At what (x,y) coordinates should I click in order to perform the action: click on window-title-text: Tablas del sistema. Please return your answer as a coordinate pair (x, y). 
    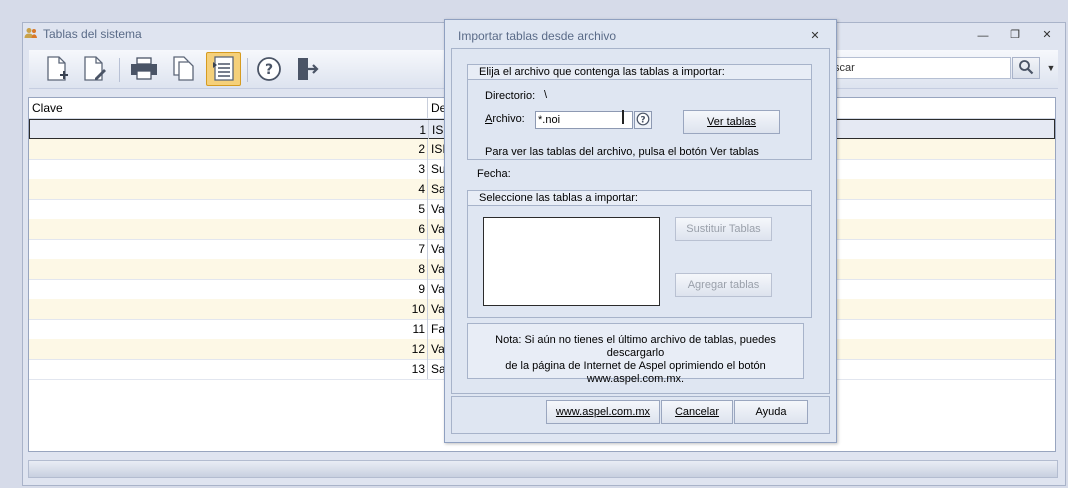
    Looking at the image, I should click on (92, 34).